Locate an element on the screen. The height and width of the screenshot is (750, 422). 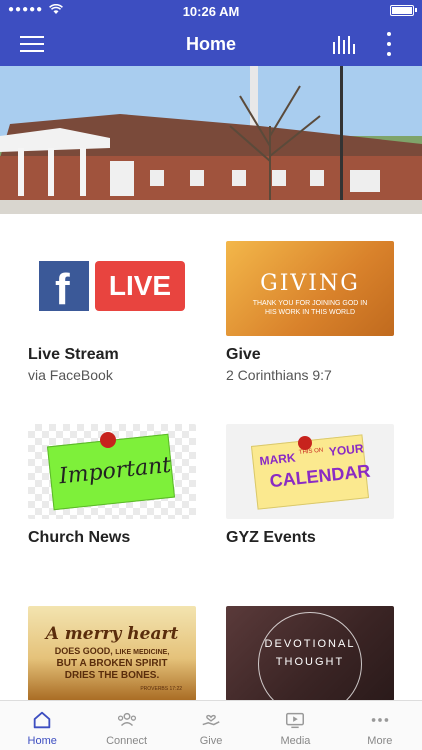
devotional-thumbnail: DEVOTIONAL THOUGHT is located at coordinates (310, 653).